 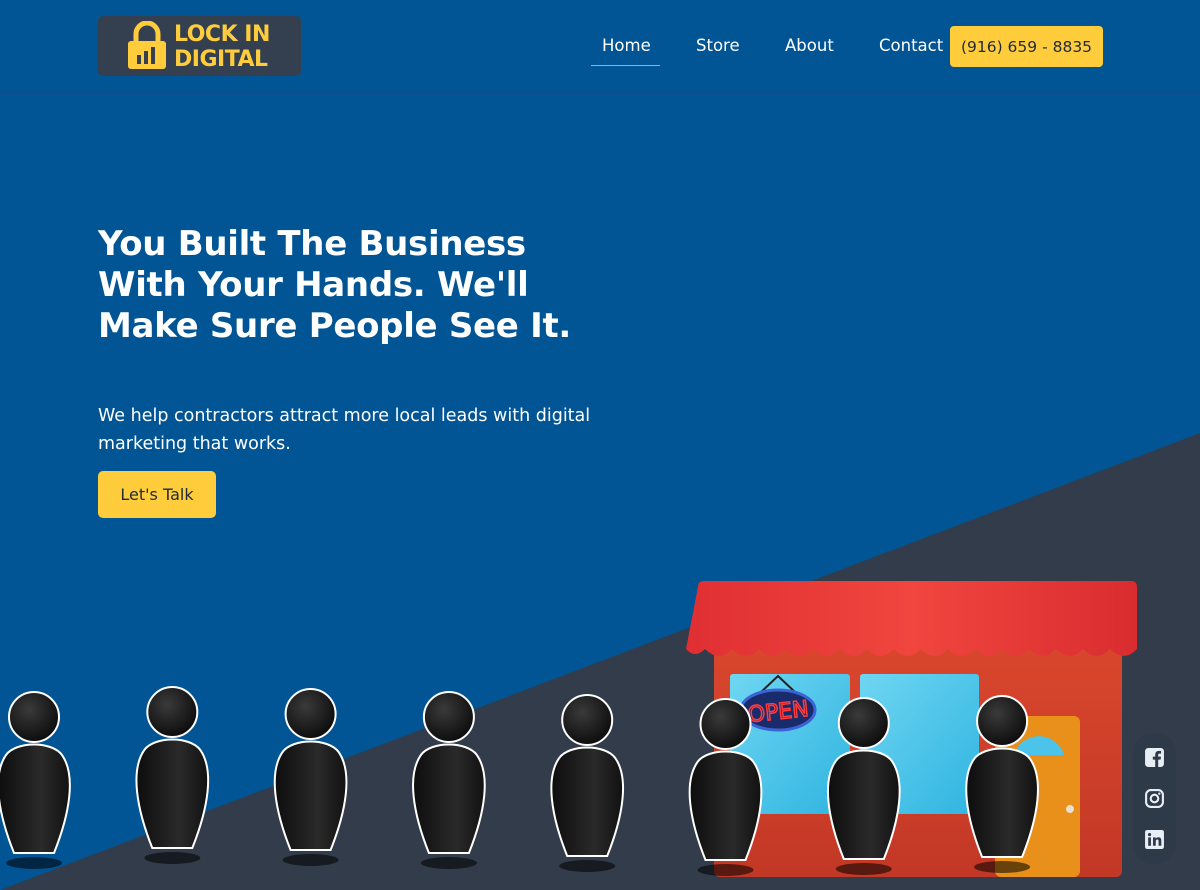 What do you see at coordinates (809, 45) in the screenshot?
I see `nav-item-about: About` at bounding box center [809, 45].